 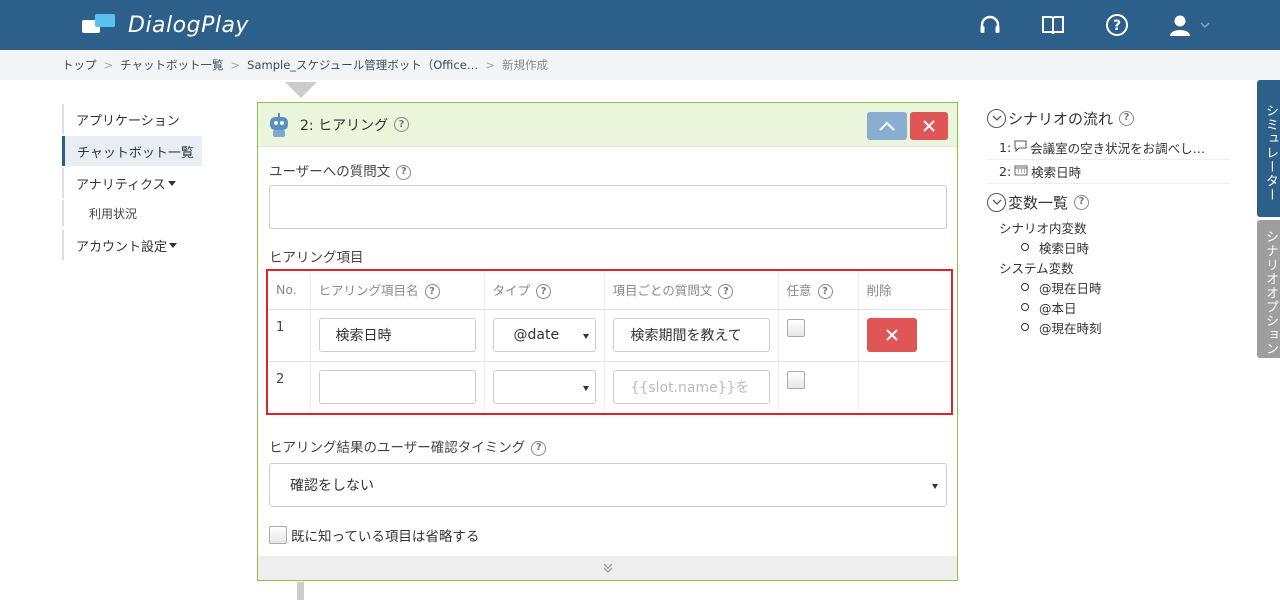 I want to click on list-item: @本日, so click(x=1112, y=307).